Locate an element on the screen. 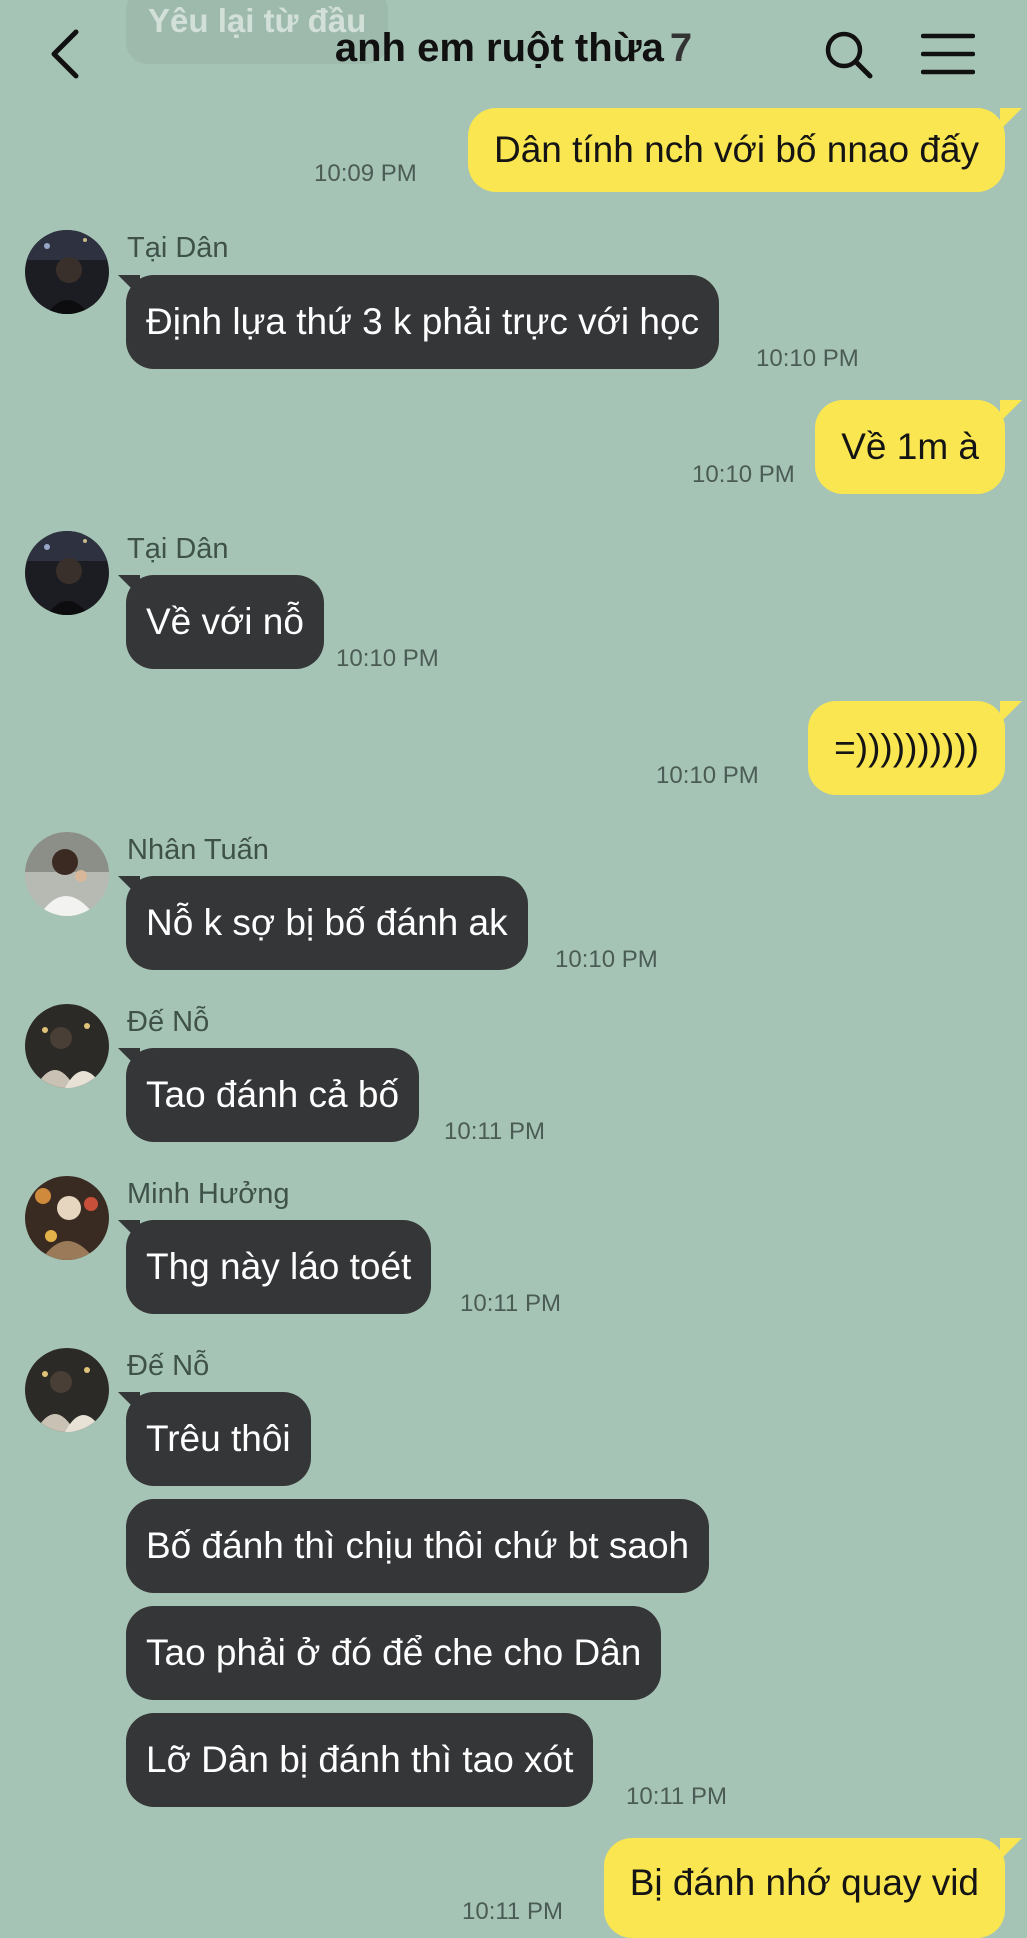  incoming-message-bubble: Định lựa thứ 3 k phải trực với học is located at coordinates (423, 322).